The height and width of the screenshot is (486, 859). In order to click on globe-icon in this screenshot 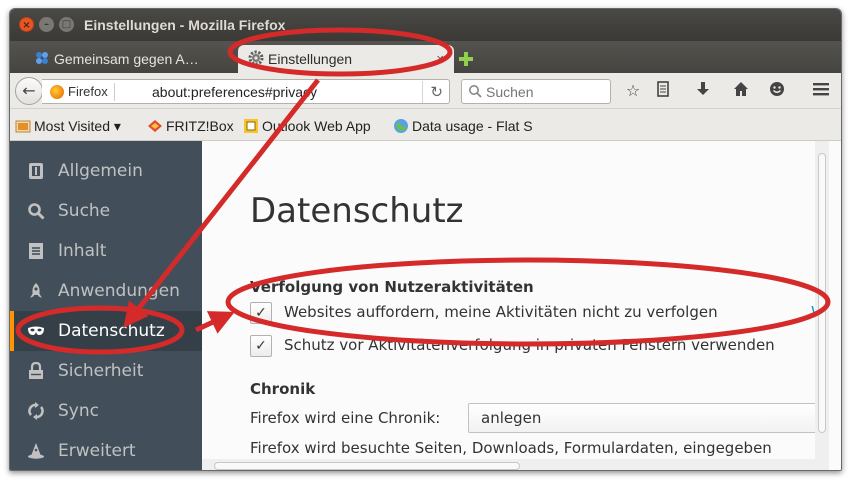, I will do `click(401, 126)`.